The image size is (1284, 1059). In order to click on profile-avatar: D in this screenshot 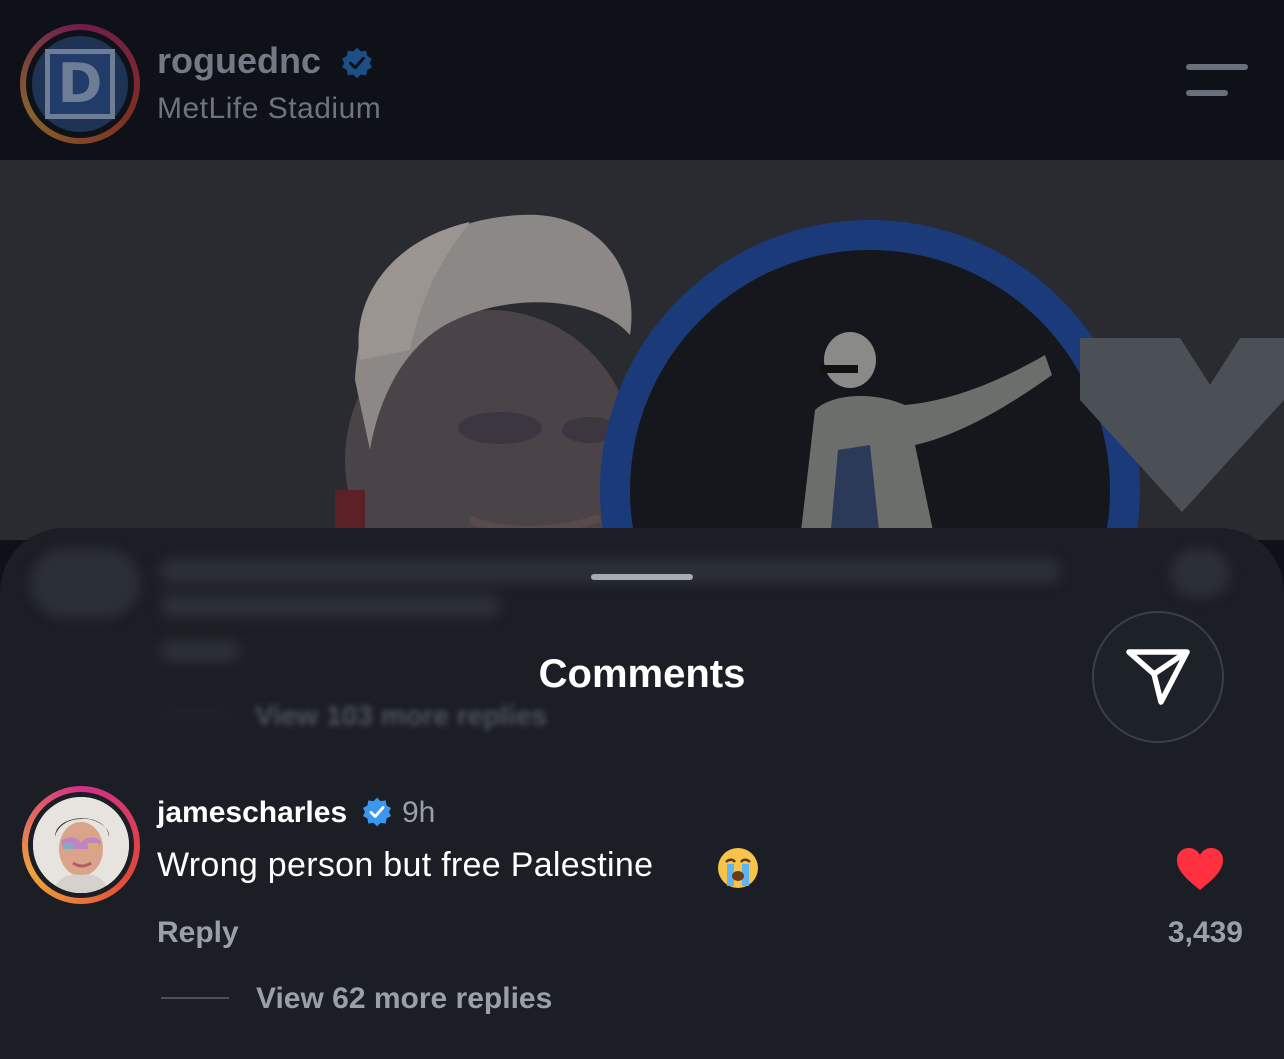, I will do `click(80, 84)`.